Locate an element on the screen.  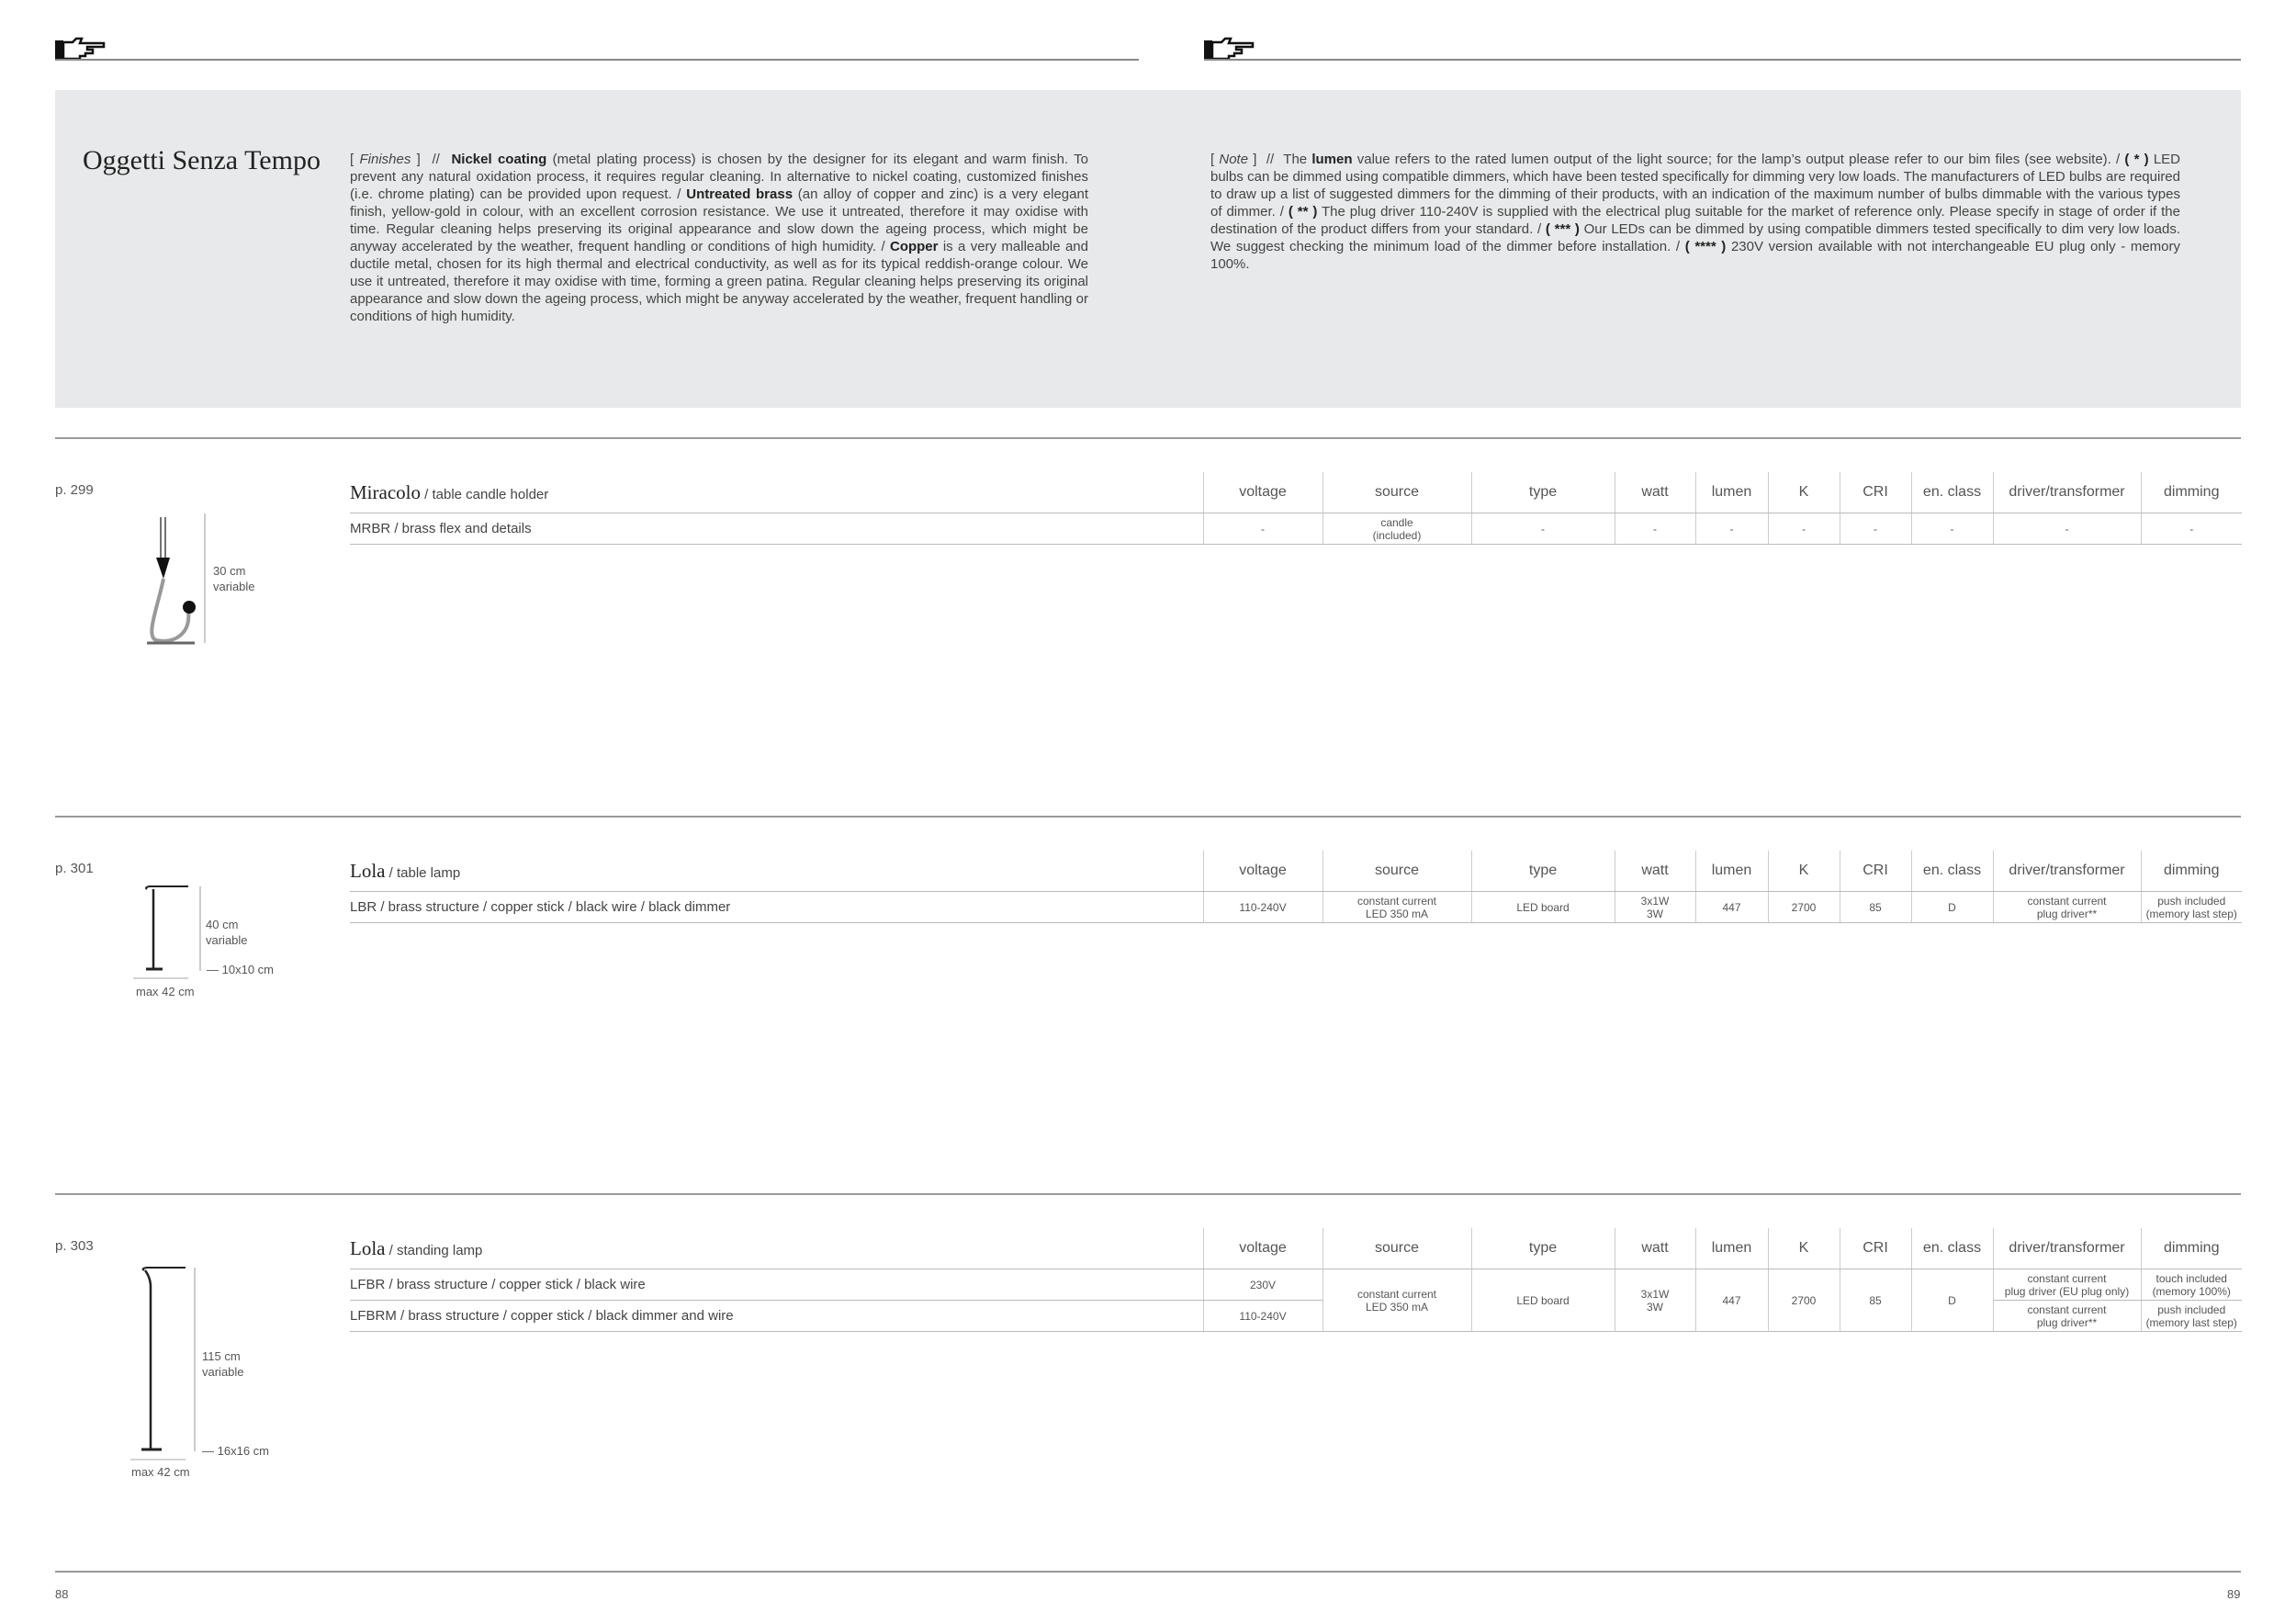
lola-standing-height: 115 cm is located at coordinates (222, 1356).